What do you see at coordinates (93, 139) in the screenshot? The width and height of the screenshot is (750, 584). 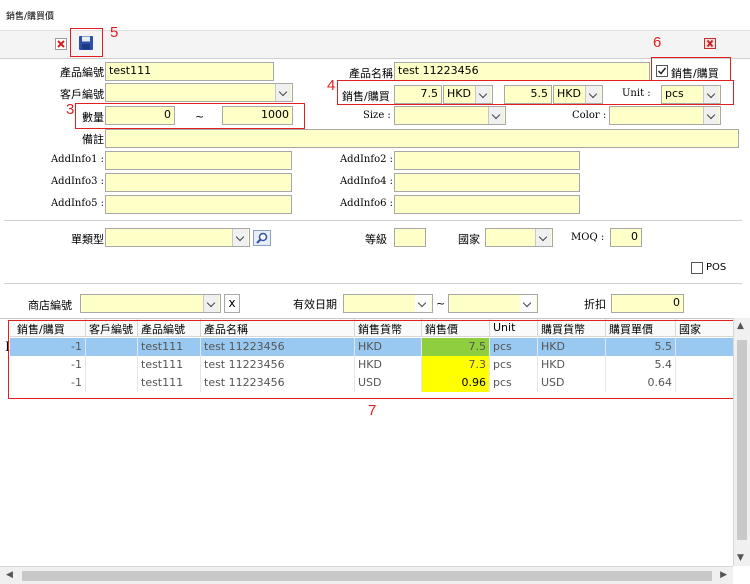 I see `remark-label: 備註` at bounding box center [93, 139].